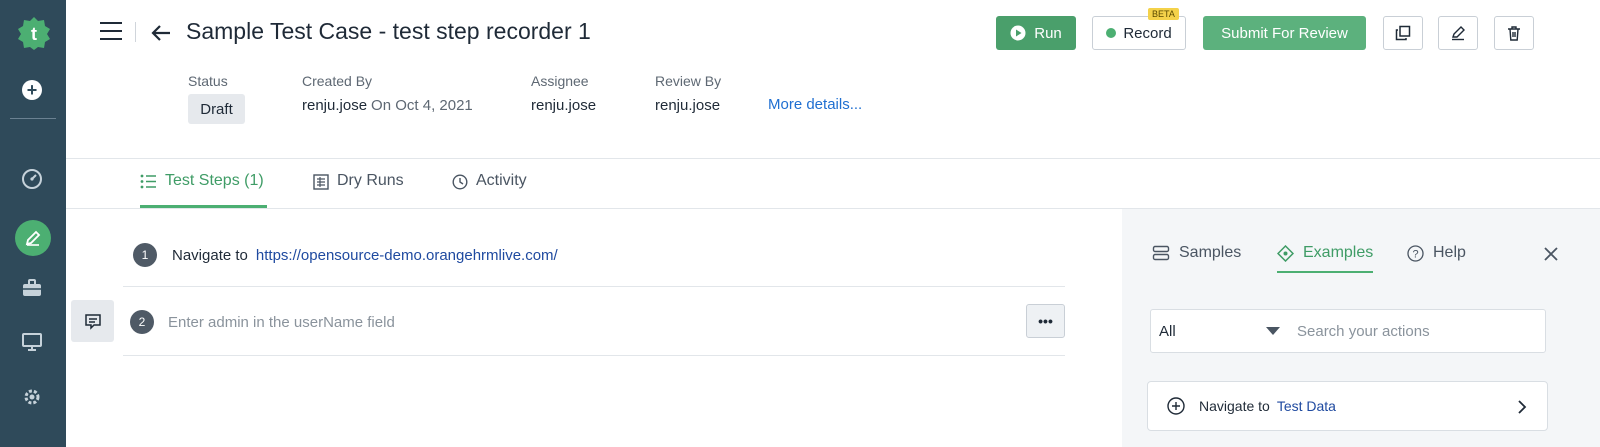 This screenshot has height=447, width=1600. I want to click on copy-button, so click(1403, 33).